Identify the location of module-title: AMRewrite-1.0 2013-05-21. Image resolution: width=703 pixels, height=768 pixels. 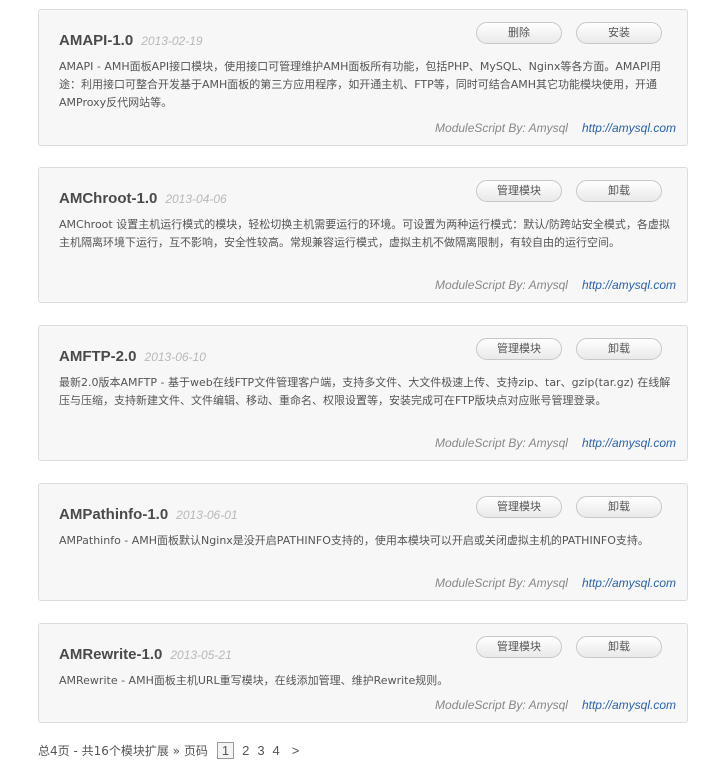
(145, 654).